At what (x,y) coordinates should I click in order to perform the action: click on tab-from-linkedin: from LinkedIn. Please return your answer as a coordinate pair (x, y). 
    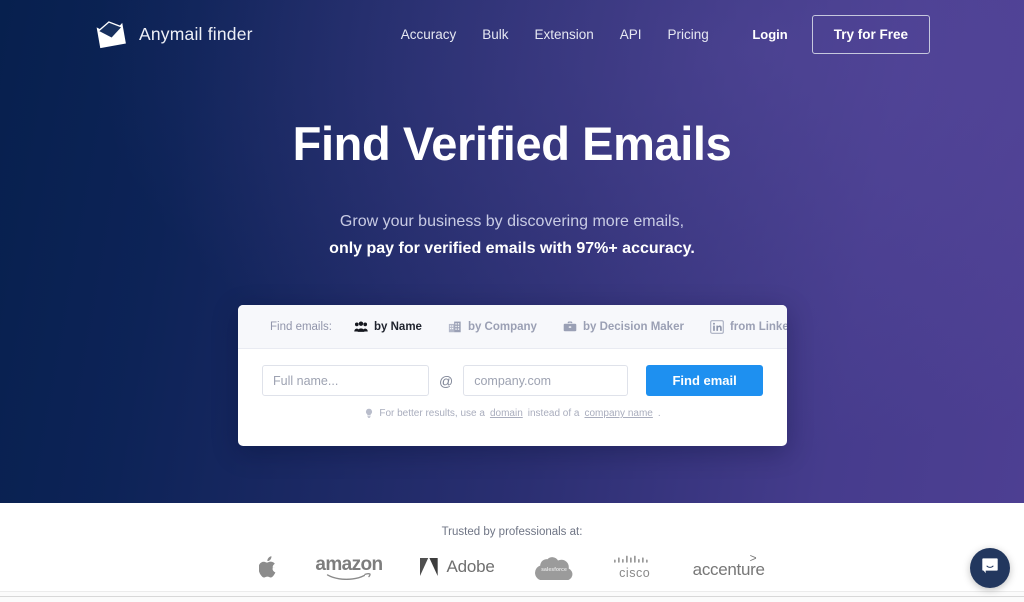
    Looking at the image, I should click on (748, 326).